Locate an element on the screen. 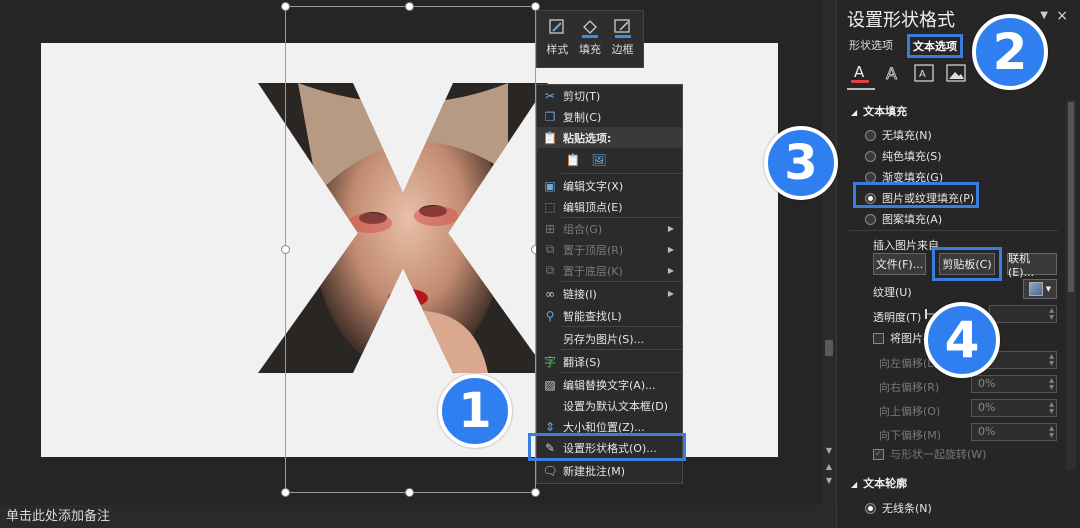 This screenshot has height=528, width=1080. menu-bring-to-front: ⧉ 置于顶层(R) ▶ is located at coordinates (609, 249).